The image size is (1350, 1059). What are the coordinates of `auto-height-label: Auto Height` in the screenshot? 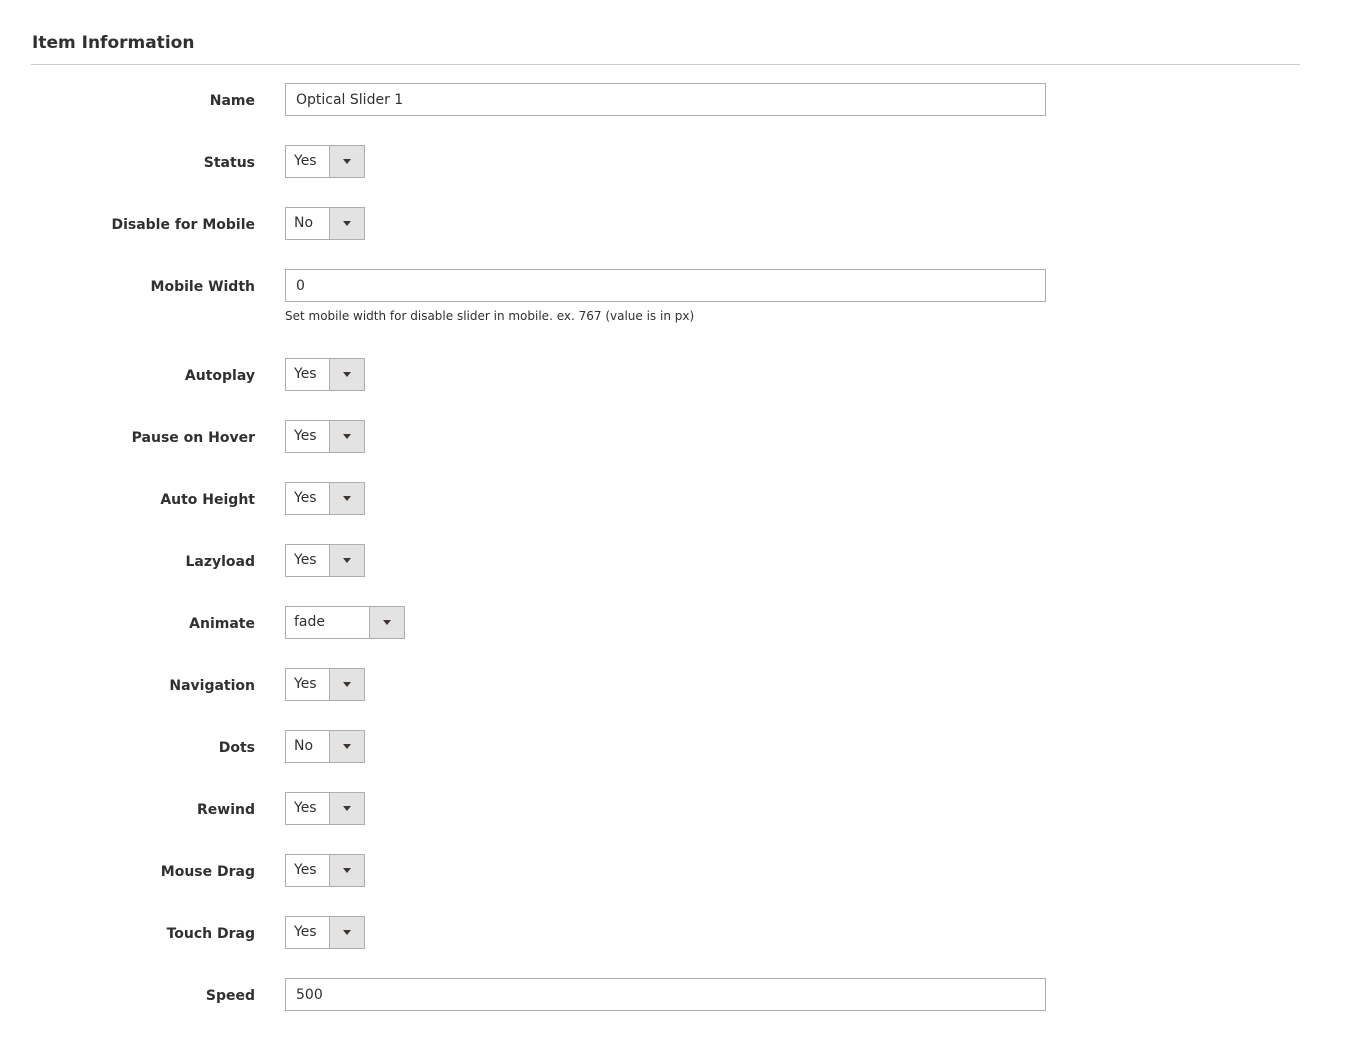 It's located at (207, 500).